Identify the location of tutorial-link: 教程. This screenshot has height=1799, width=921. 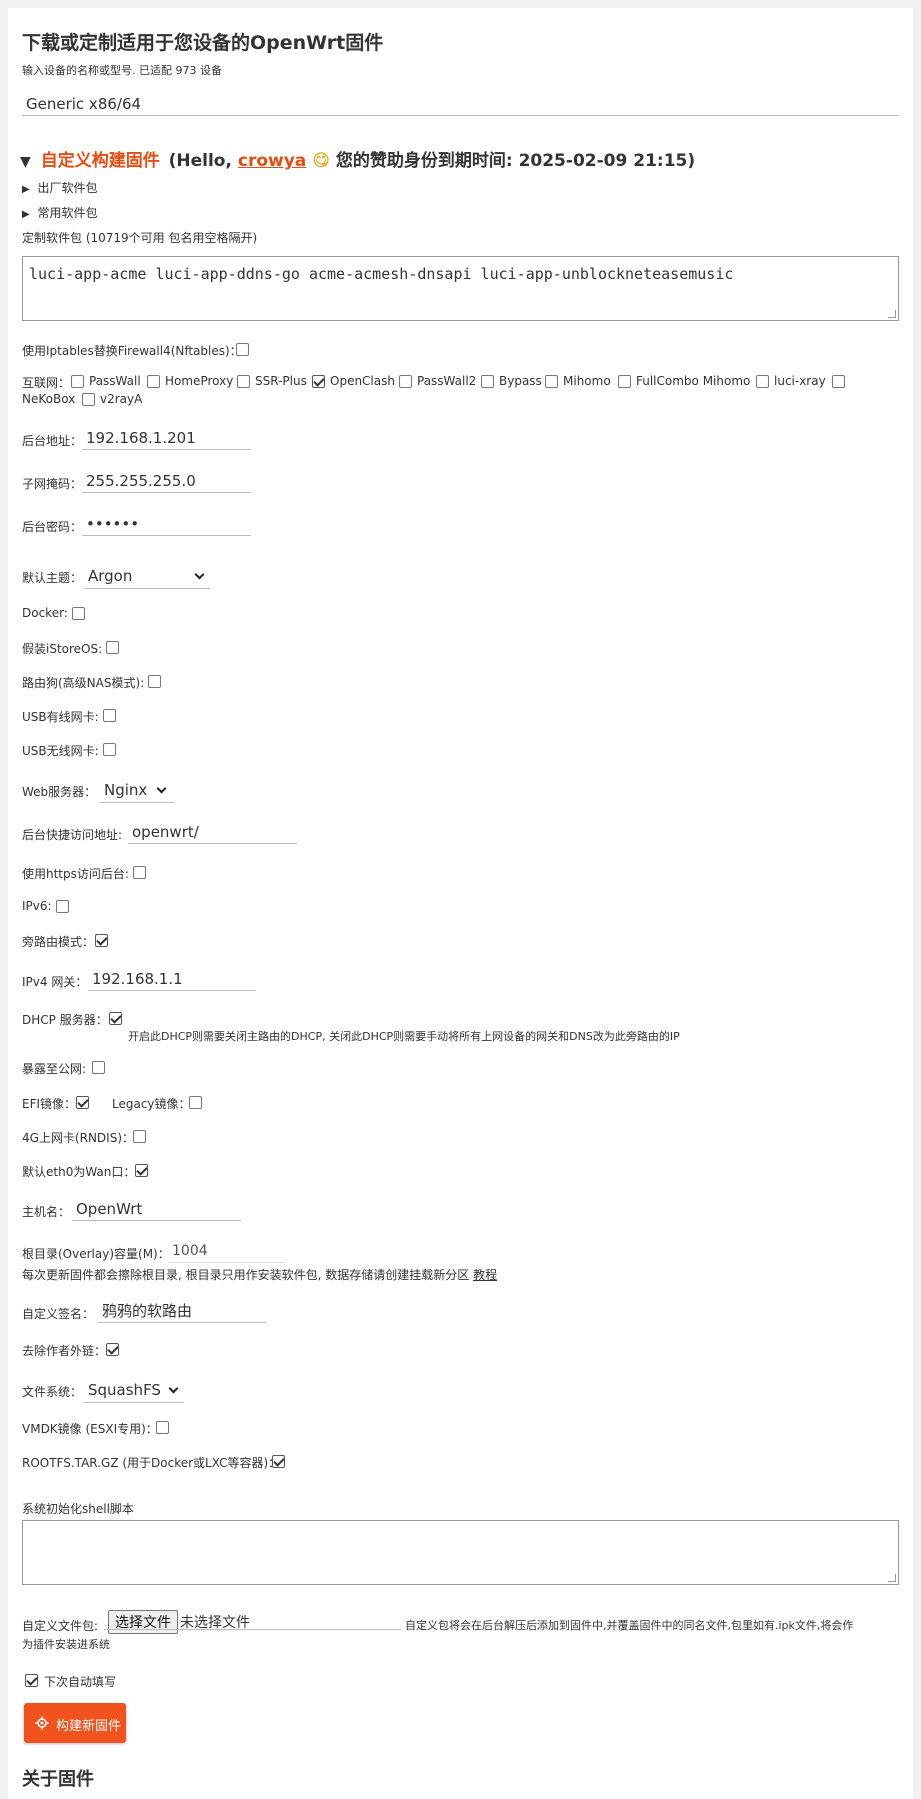
(485, 1275).